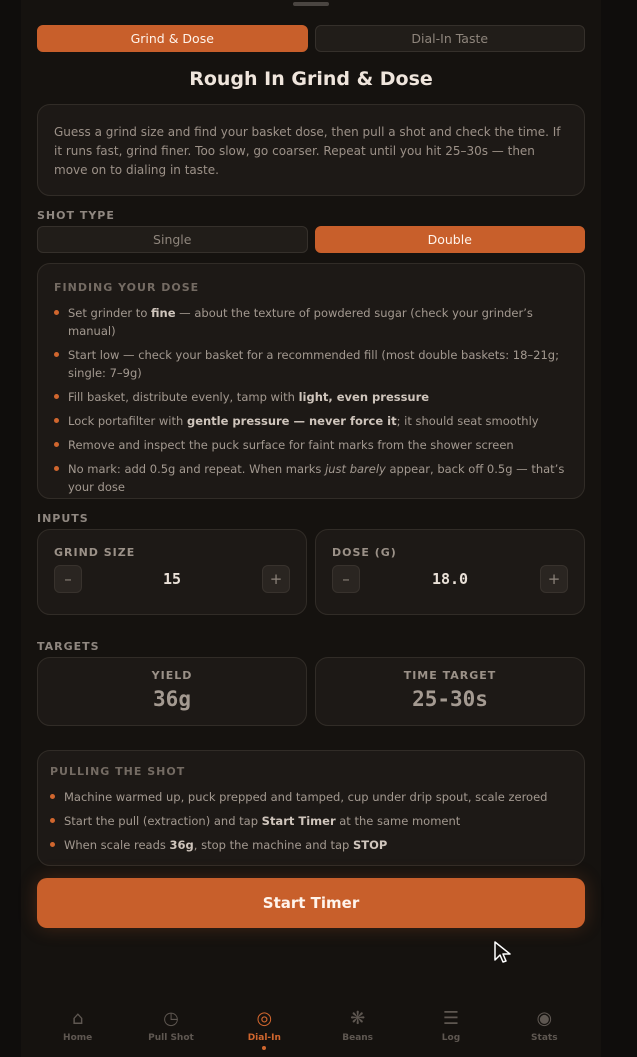 The image size is (637, 1057). What do you see at coordinates (68, 646) in the screenshot?
I see `targets-label: TARGETS` at bounding box center [68, 646].